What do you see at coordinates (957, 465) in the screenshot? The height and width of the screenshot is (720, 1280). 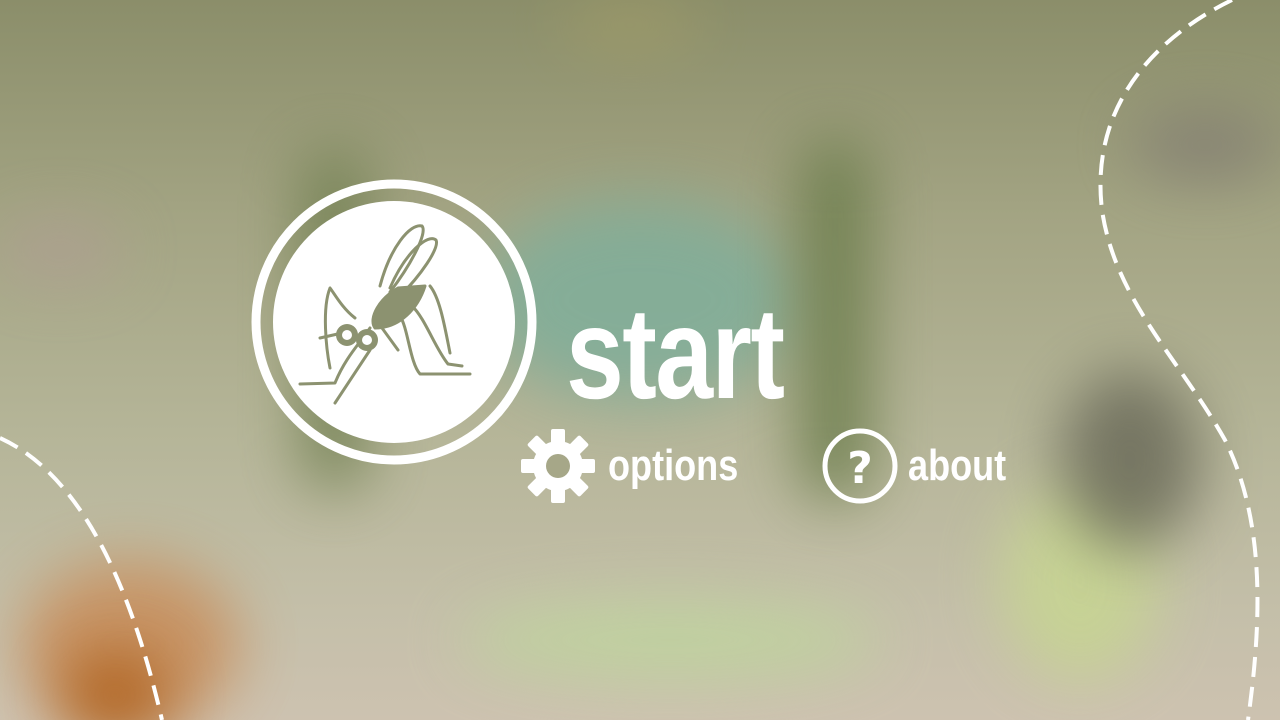 I see `about-label: about` at bounding box center [957, 465].